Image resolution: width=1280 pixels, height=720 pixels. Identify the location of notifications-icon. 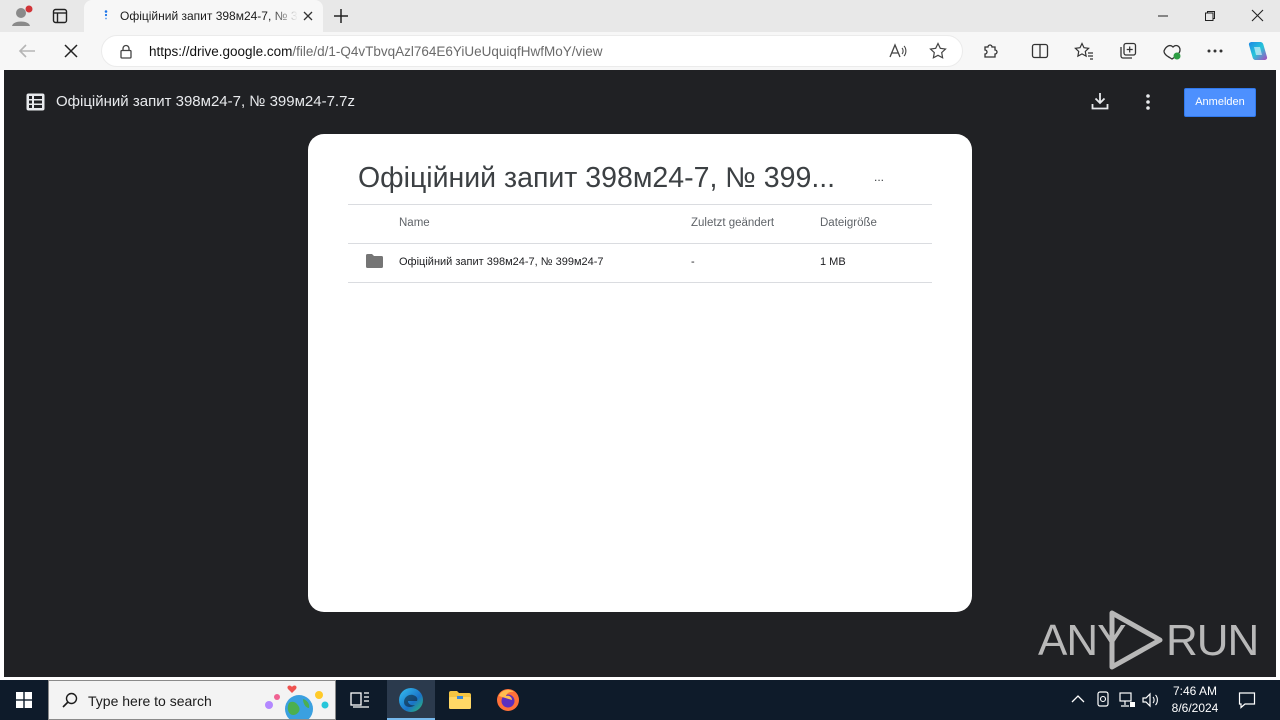
(1247, 700).